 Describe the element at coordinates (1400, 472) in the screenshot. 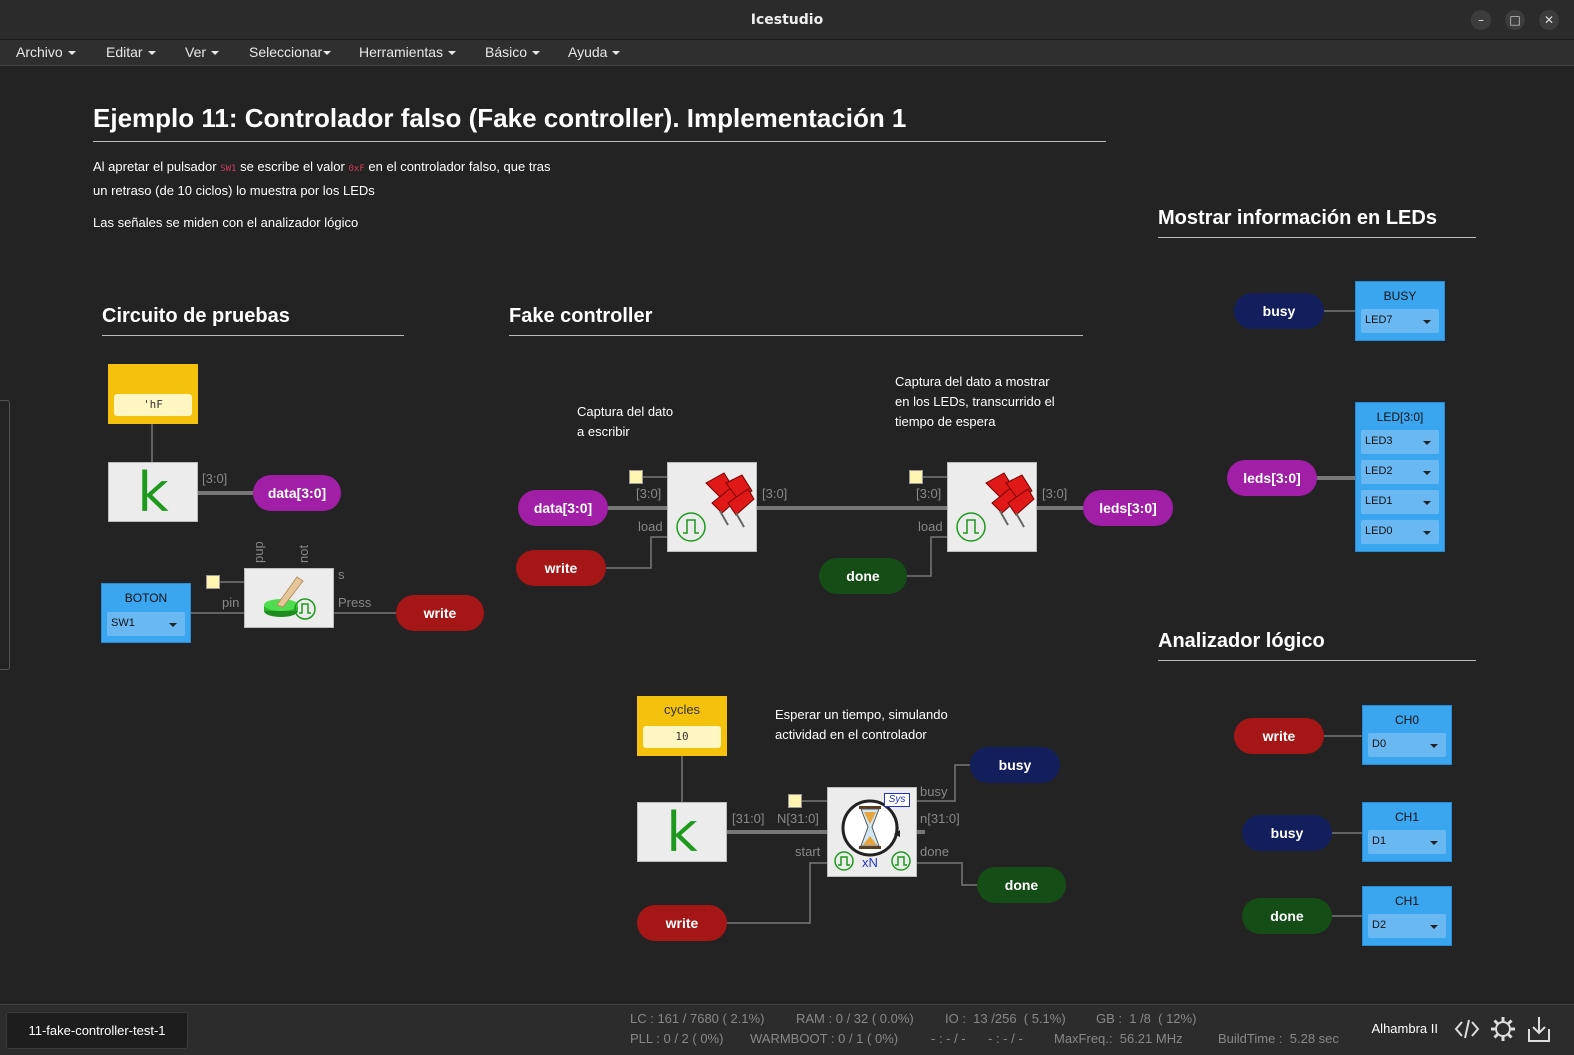

I see `pin-select-led2: LED2` at that location.